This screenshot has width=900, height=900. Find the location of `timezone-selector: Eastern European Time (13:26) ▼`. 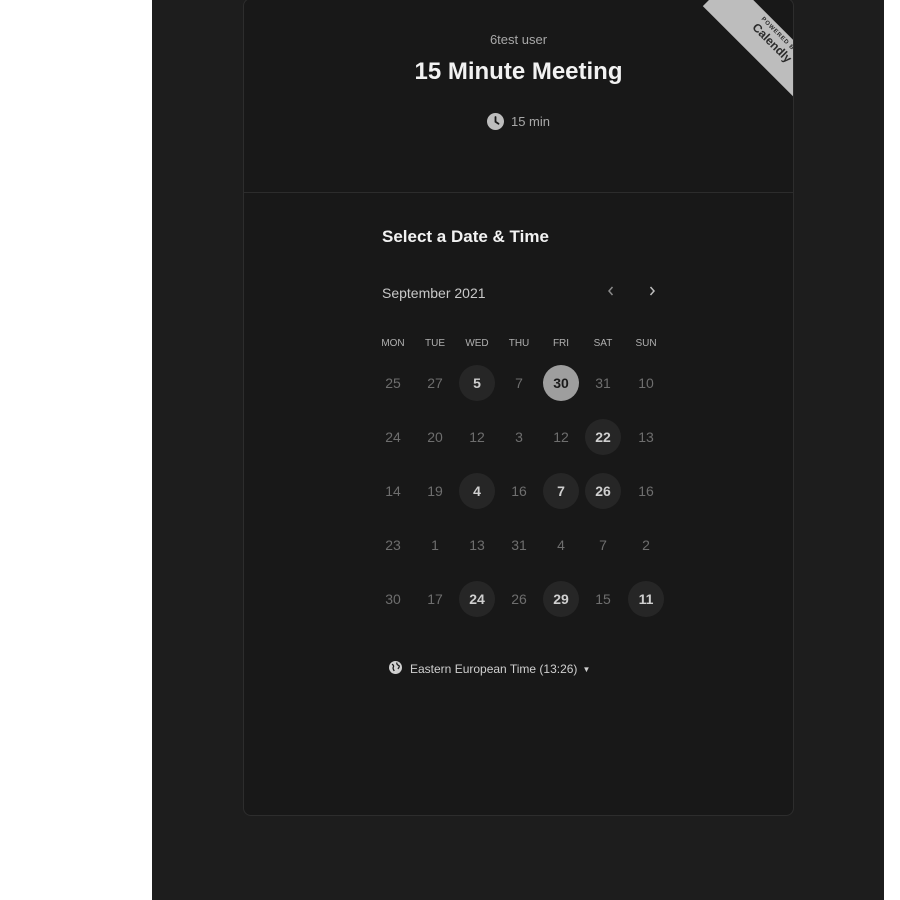

timezone-selector: Eastern European Time (13:26) ▼ is located at coordinates (489, 669).